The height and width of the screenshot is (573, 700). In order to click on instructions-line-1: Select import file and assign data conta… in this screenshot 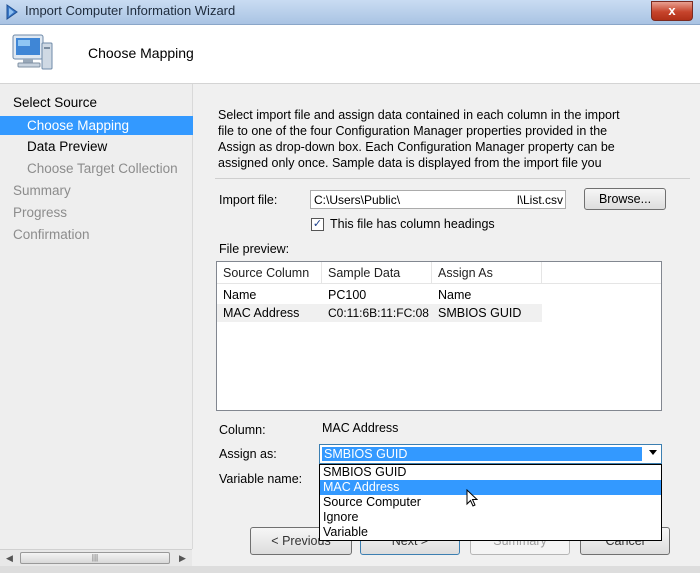, I will do `click(419, 115)`.